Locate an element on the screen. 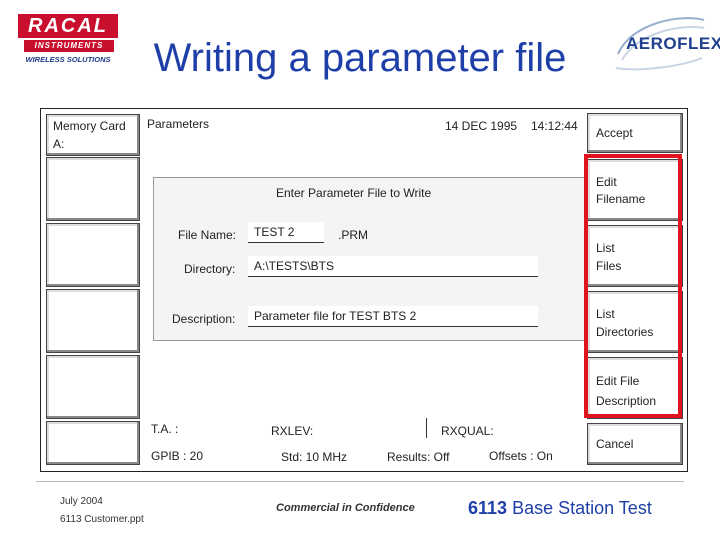 This screenshot has width=720, height=540. racal-logo: RACAL INSTRUMENTS WIRELESS SOLUTIONS is located at coordinates (68, 40).